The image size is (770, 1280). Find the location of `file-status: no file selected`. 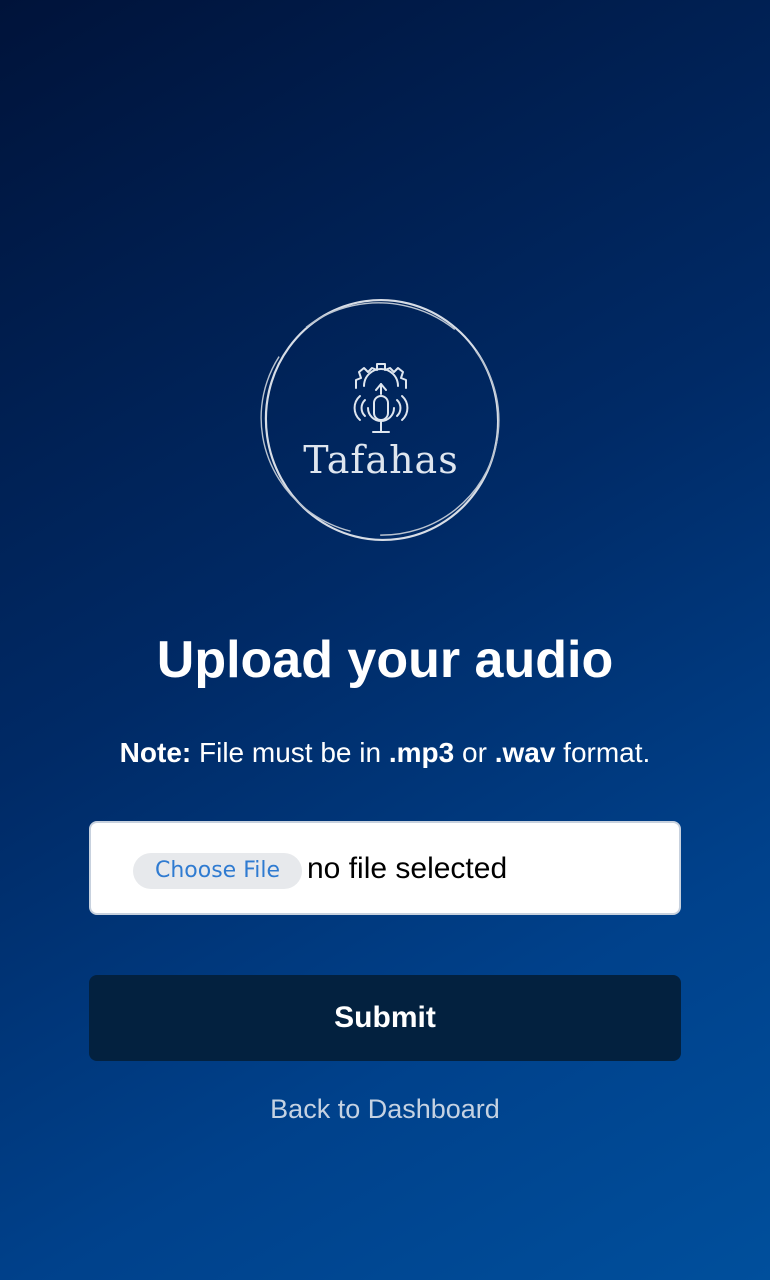

file-status: no file selected is located at coordinates (407, 868).